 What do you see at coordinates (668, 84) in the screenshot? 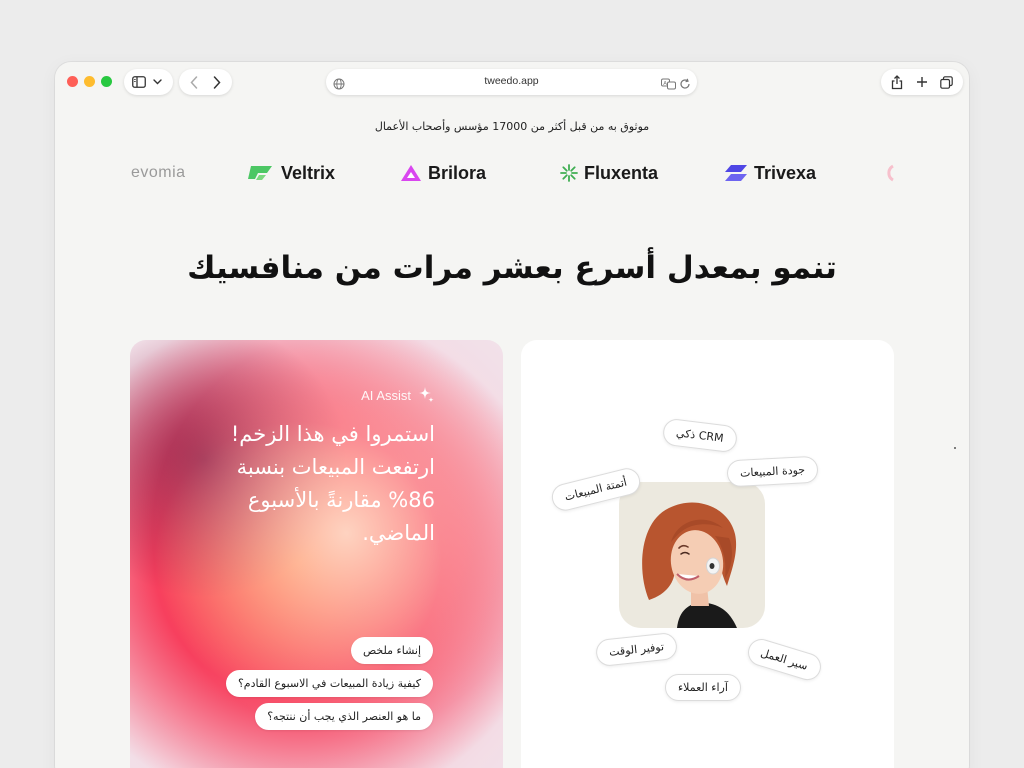
I see `translate-icon: A` at bounding box center [668, 84].